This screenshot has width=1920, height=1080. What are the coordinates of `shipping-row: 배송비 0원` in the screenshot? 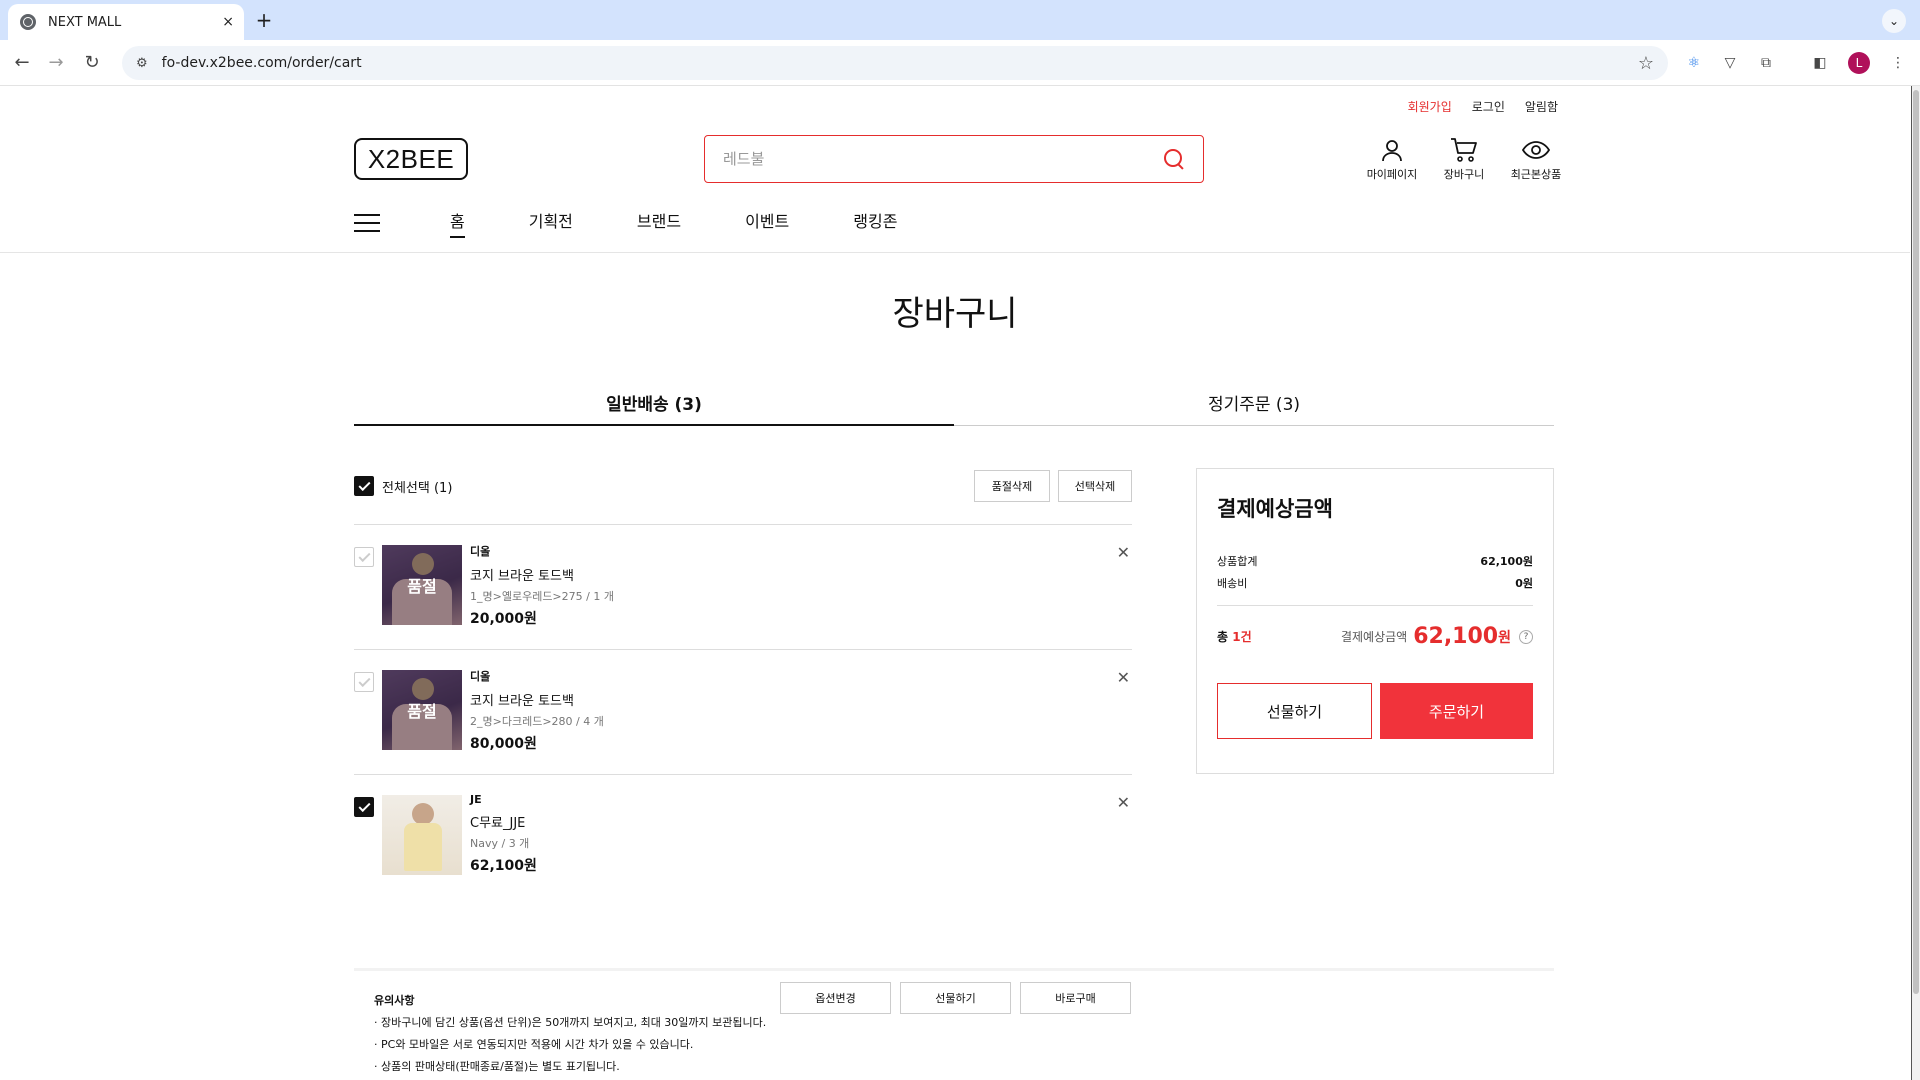 It's located at (1375, 583).